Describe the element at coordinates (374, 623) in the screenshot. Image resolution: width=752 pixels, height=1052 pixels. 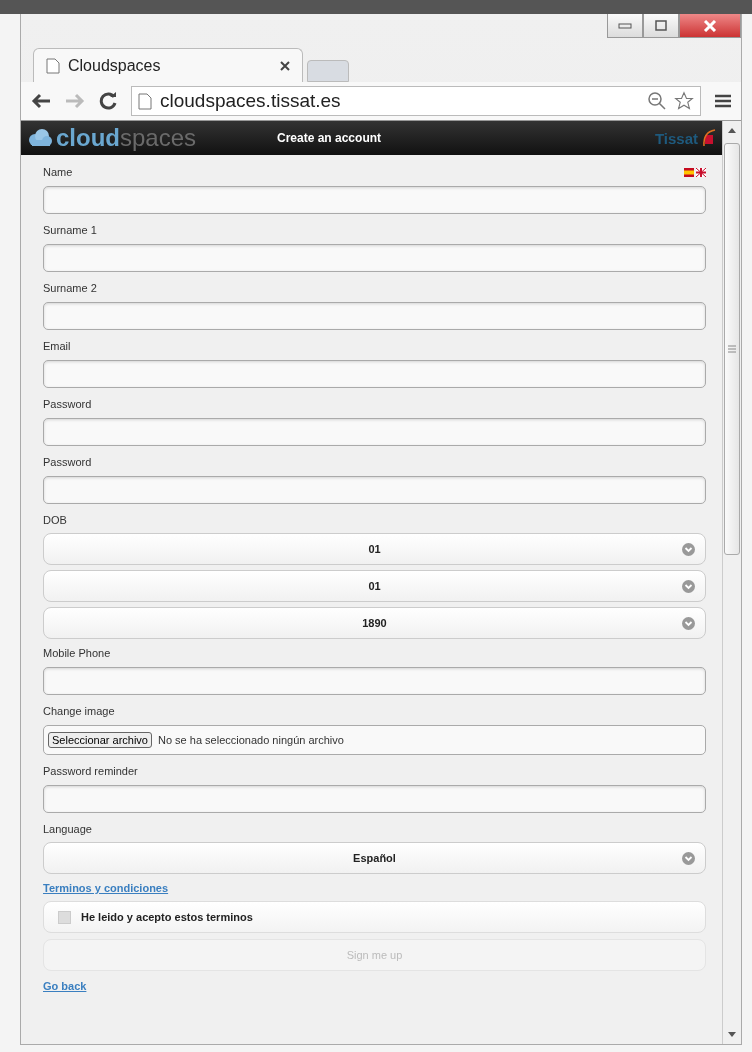
I see `select-menu: 1890` at that location.